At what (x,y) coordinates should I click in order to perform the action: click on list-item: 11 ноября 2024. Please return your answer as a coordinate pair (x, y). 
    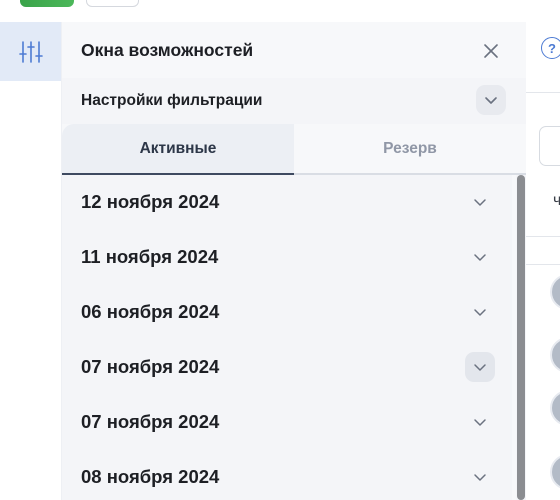
    Looking at the image, I should click on (287, 257).